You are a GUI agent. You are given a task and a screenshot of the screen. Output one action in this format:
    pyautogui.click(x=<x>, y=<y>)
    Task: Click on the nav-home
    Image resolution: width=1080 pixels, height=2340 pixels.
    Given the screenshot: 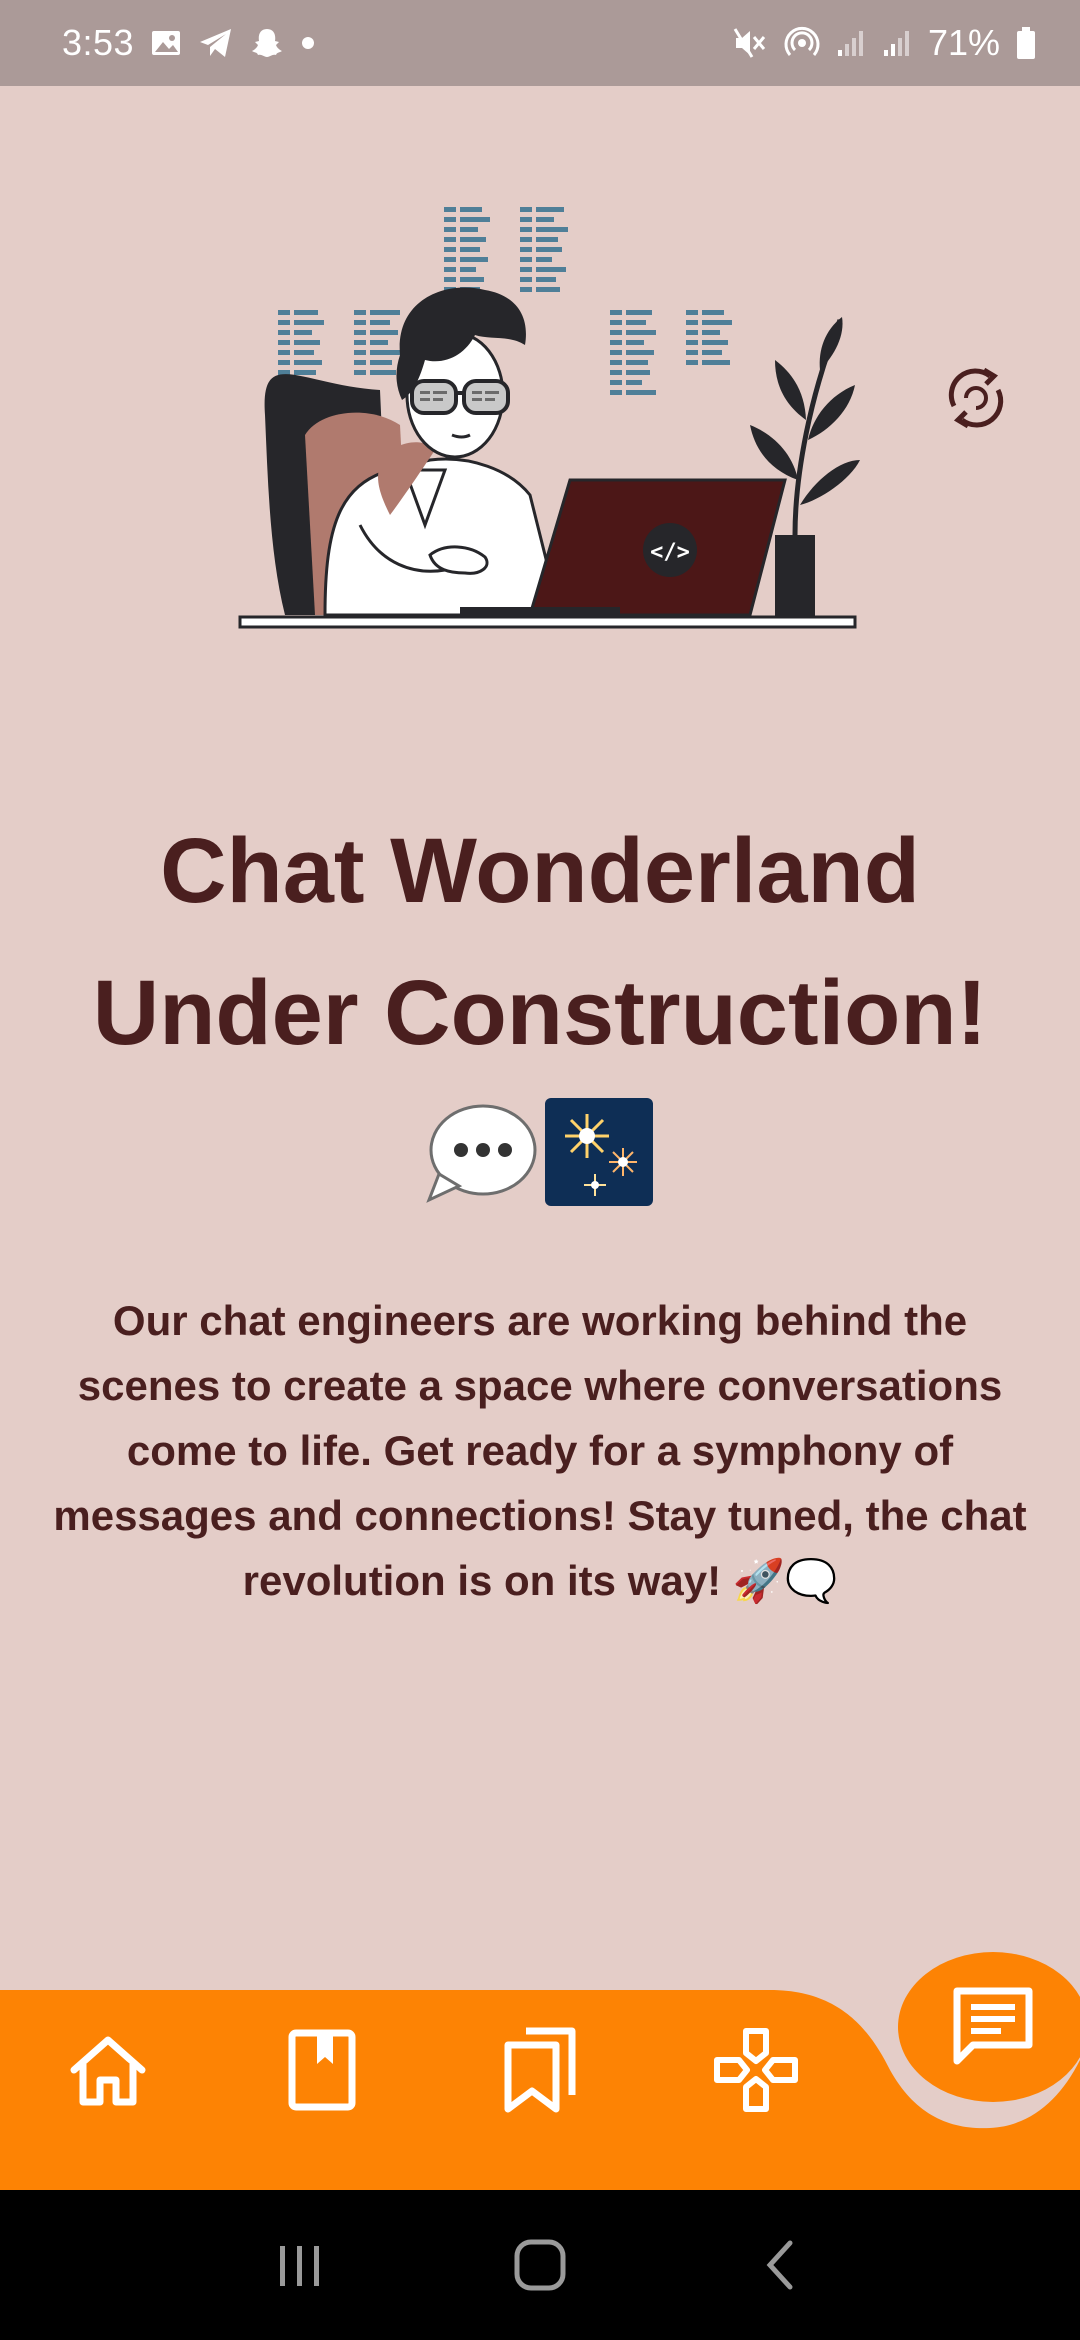 What is the action you would take?
    pyautogui.click(x=108, y=2070)
    